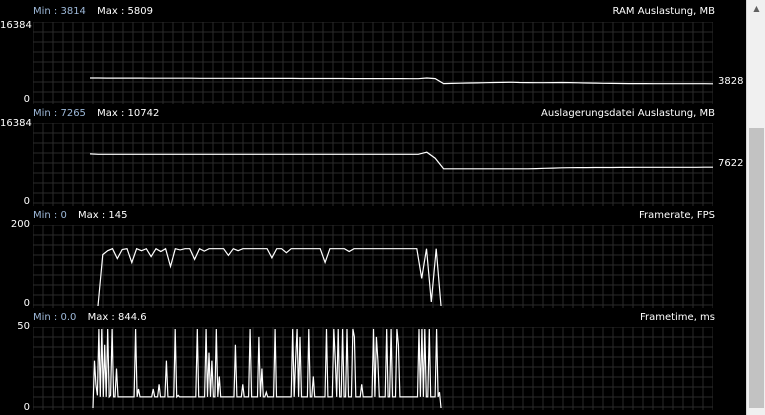 Image resolution: width=765 pixels, height=415 pixels. What do you see at coordinates (26, 303) in the screenshot?
I see `framerate-y-bottom: 0` at bounding box center [26, 303].